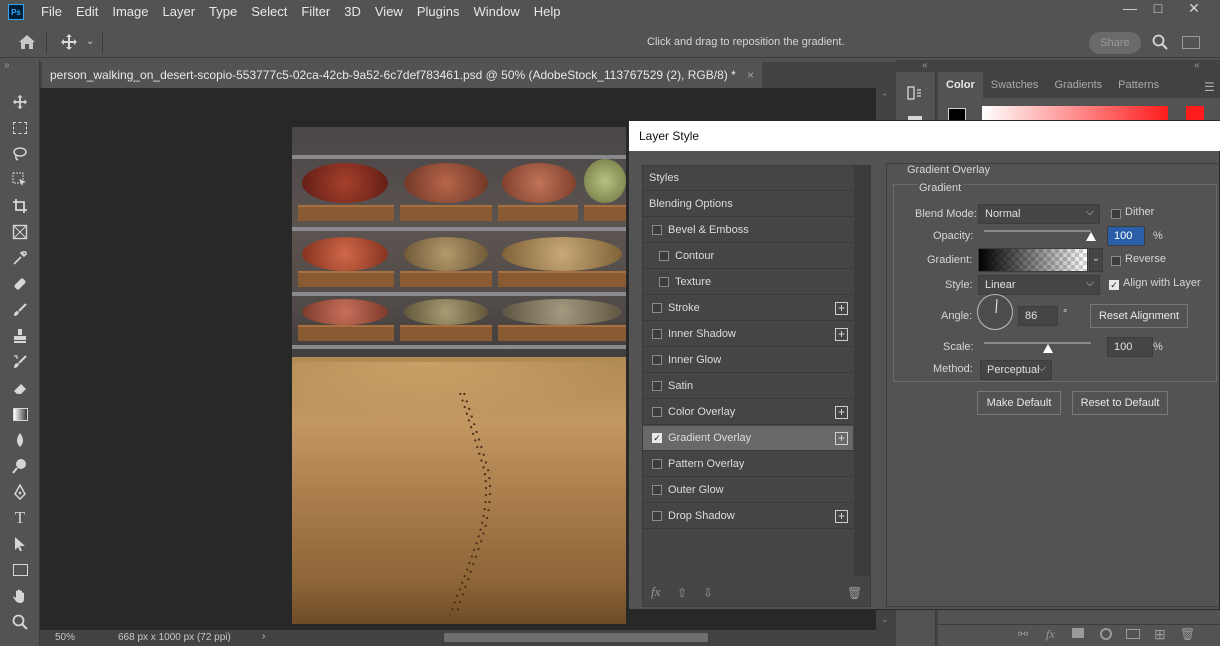 The height and width of the screenshot is (646, 1220). What do you see at coordinates (87, 12) in the screenshot?
I see `menu-edit: Edit` at bounding box center [87, 12].